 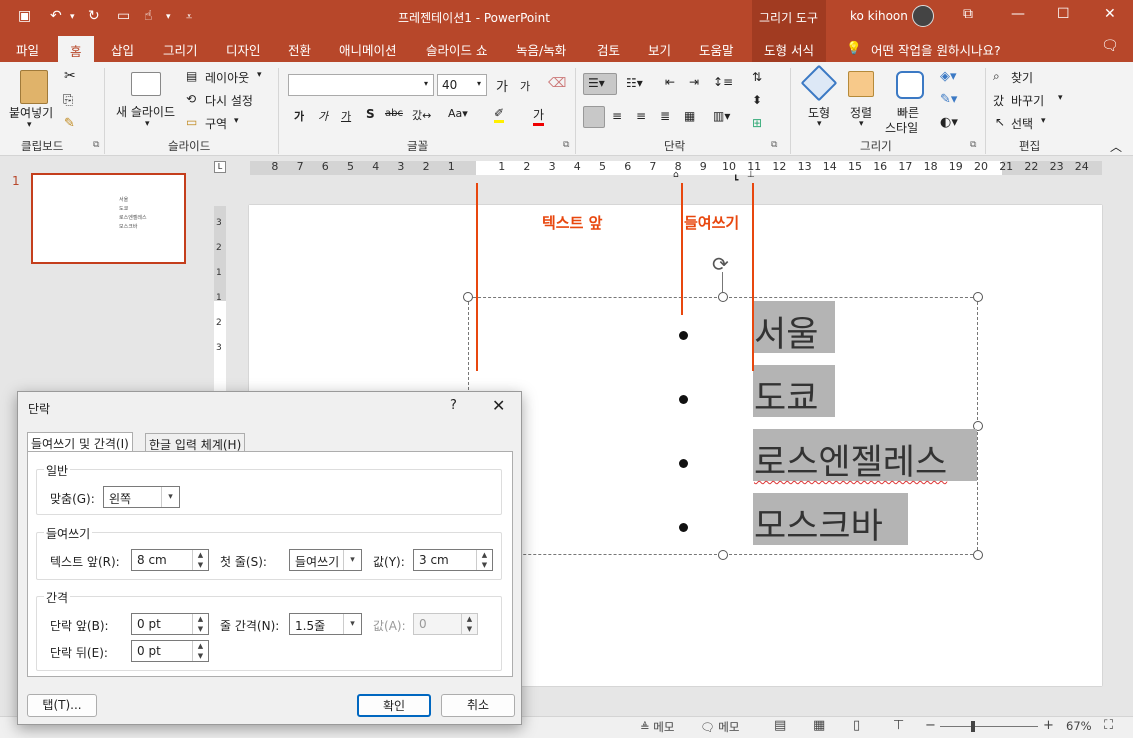 I want to click on notes-button: ≜ 메모, so click(x=657, y=727).